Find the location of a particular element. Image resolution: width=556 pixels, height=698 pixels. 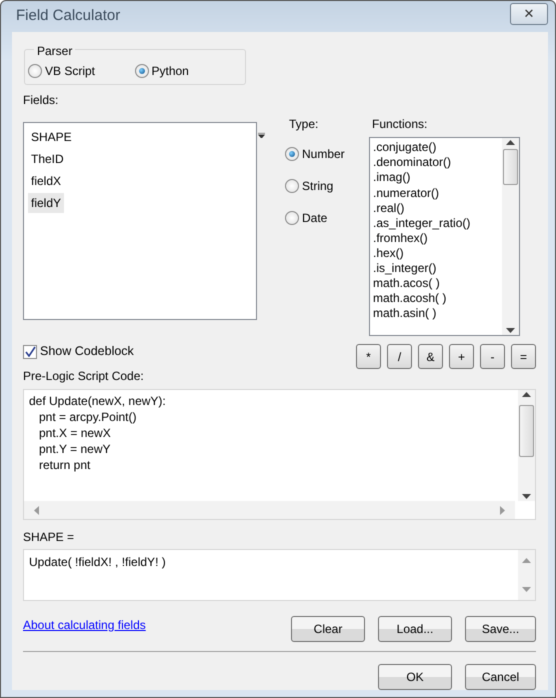

group-label: Parser is located at coordinates (55, 51).